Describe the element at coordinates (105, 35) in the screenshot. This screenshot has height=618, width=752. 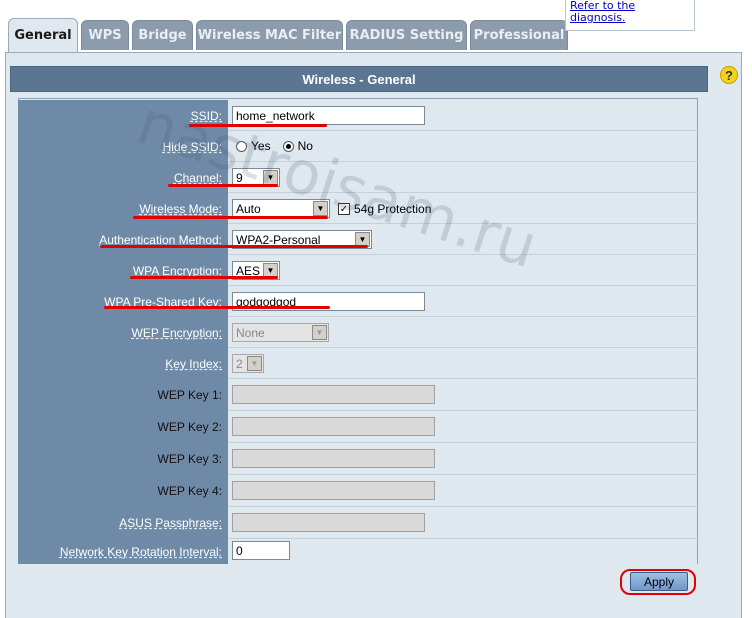
I see `tab-wps: WPS` at that location.